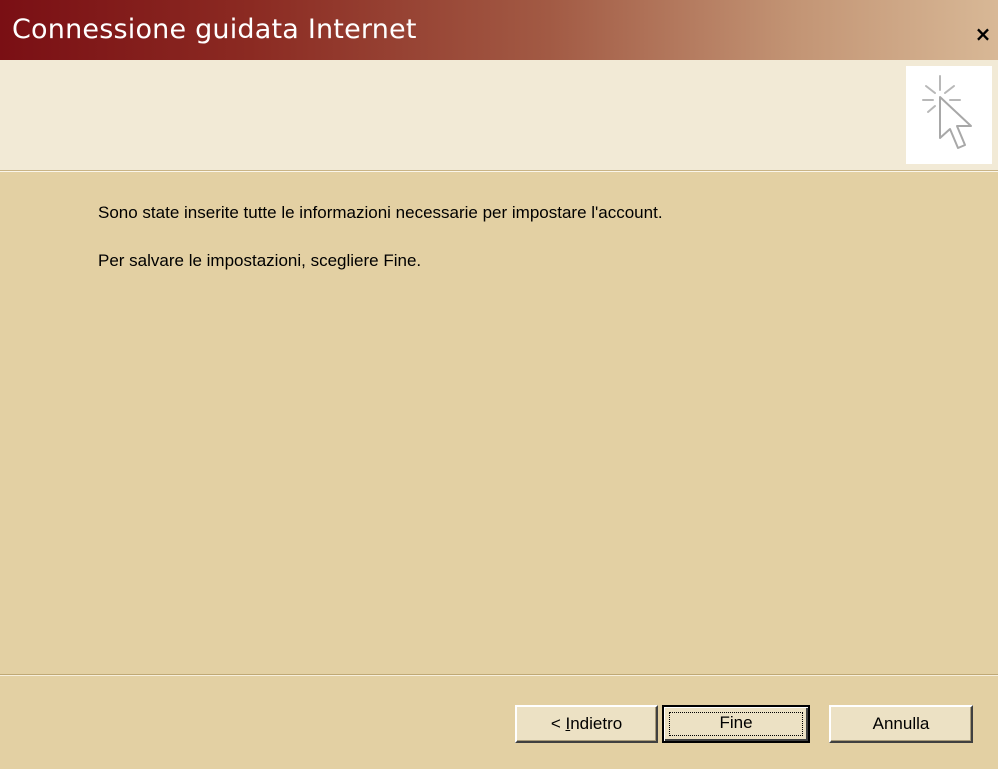 This screenshot has width=998, height=769. What do you see at coordinates (499, 30) in the screenshot?
I see `title-bar: Connessione guidata Internet ×` at bounding box center [499, 30].